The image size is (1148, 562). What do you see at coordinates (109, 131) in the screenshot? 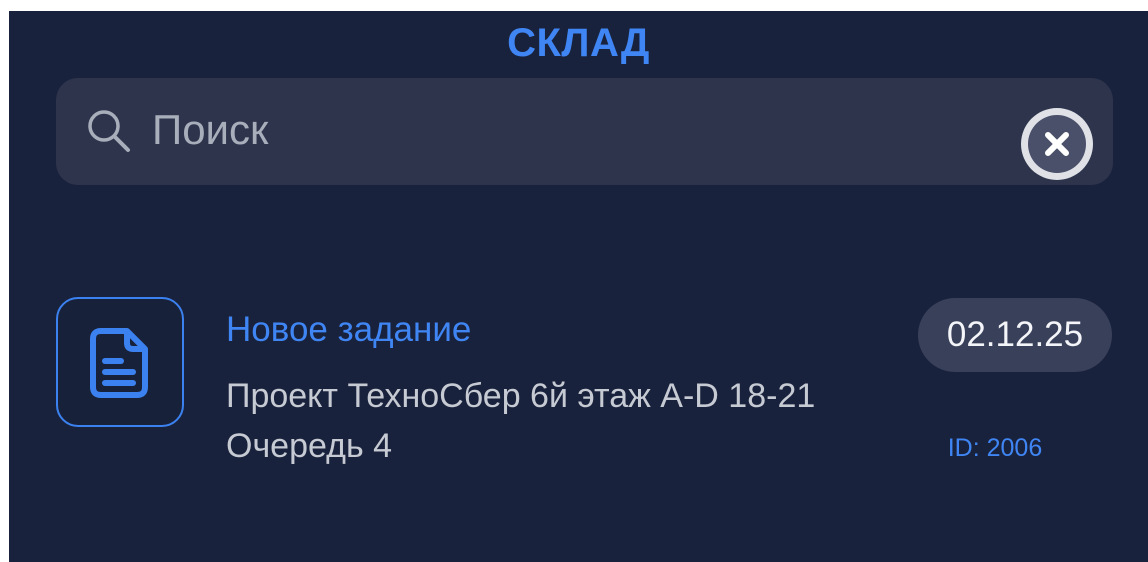
I see `search-icon` at bounding box center [109, 131].